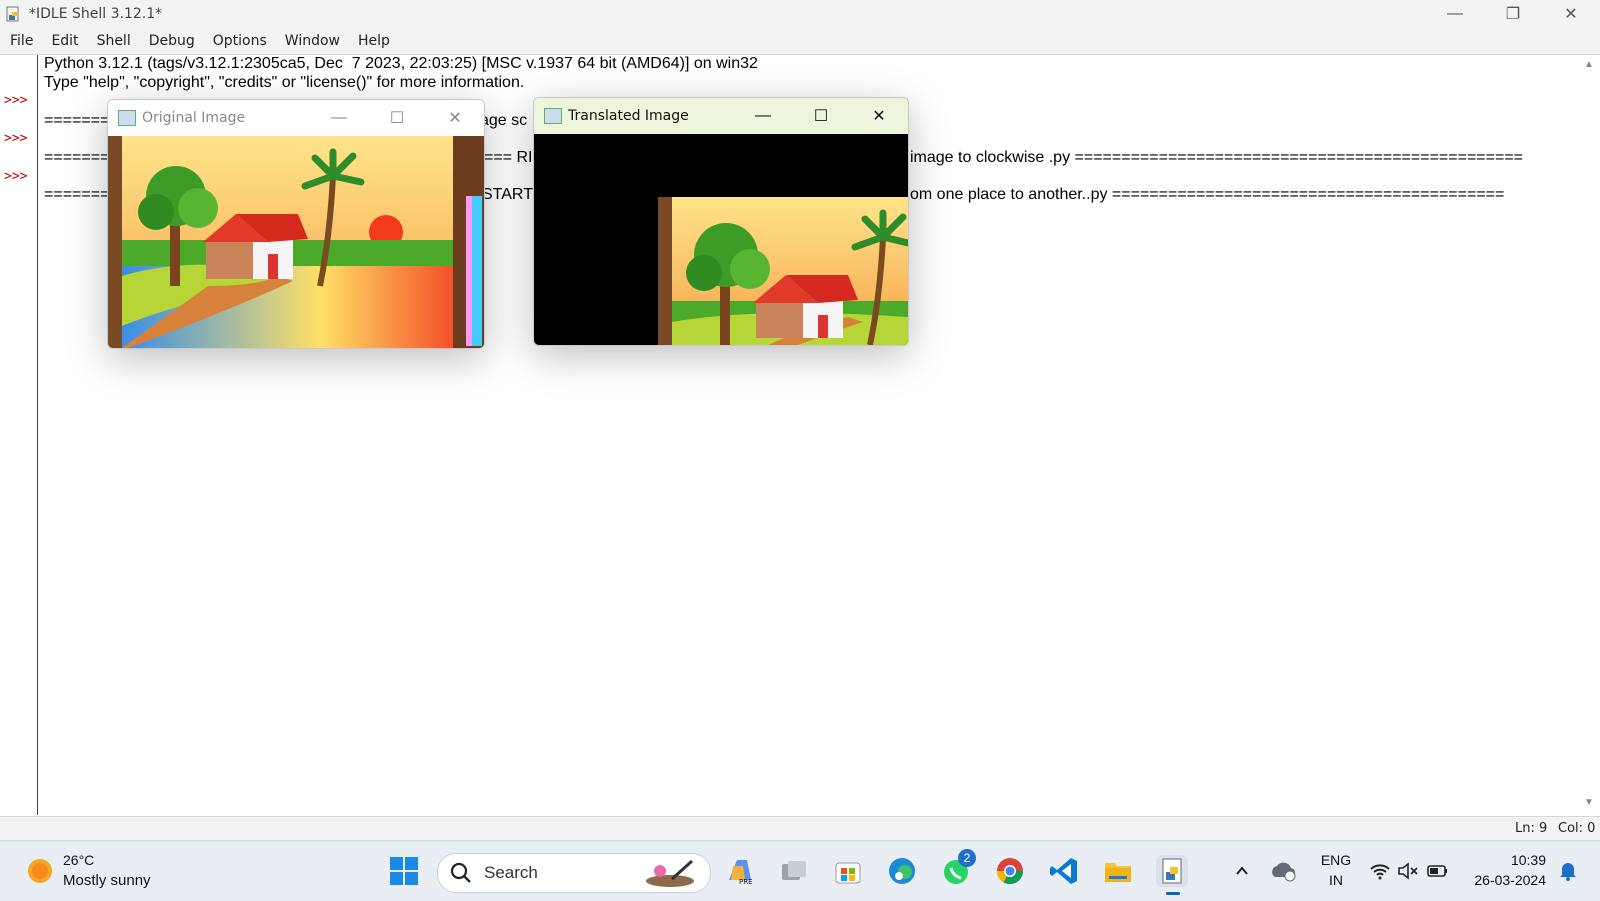 The image size is (1600, 901). Describe the element at coordinates (1589, 64) in the screenshot. I see `scroll-up-icon: ▲` at that location.